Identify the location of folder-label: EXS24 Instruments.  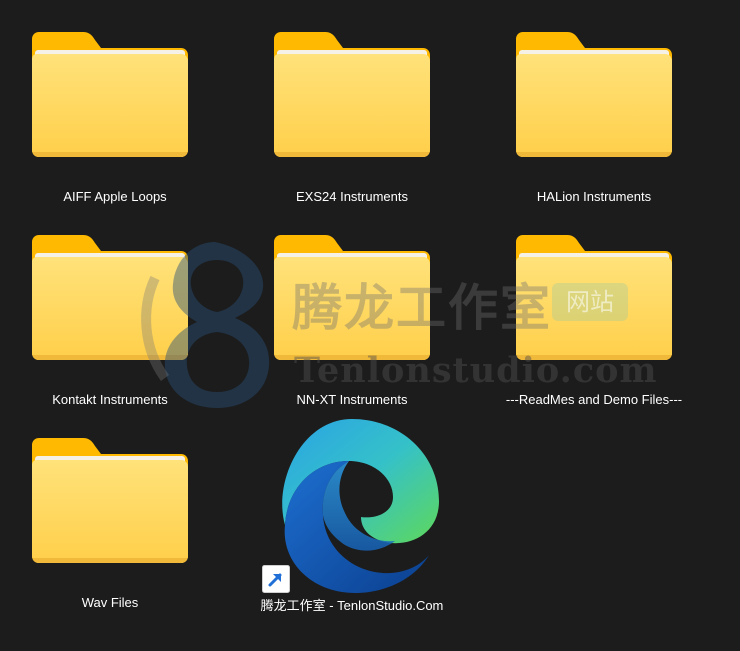
(352, 196).